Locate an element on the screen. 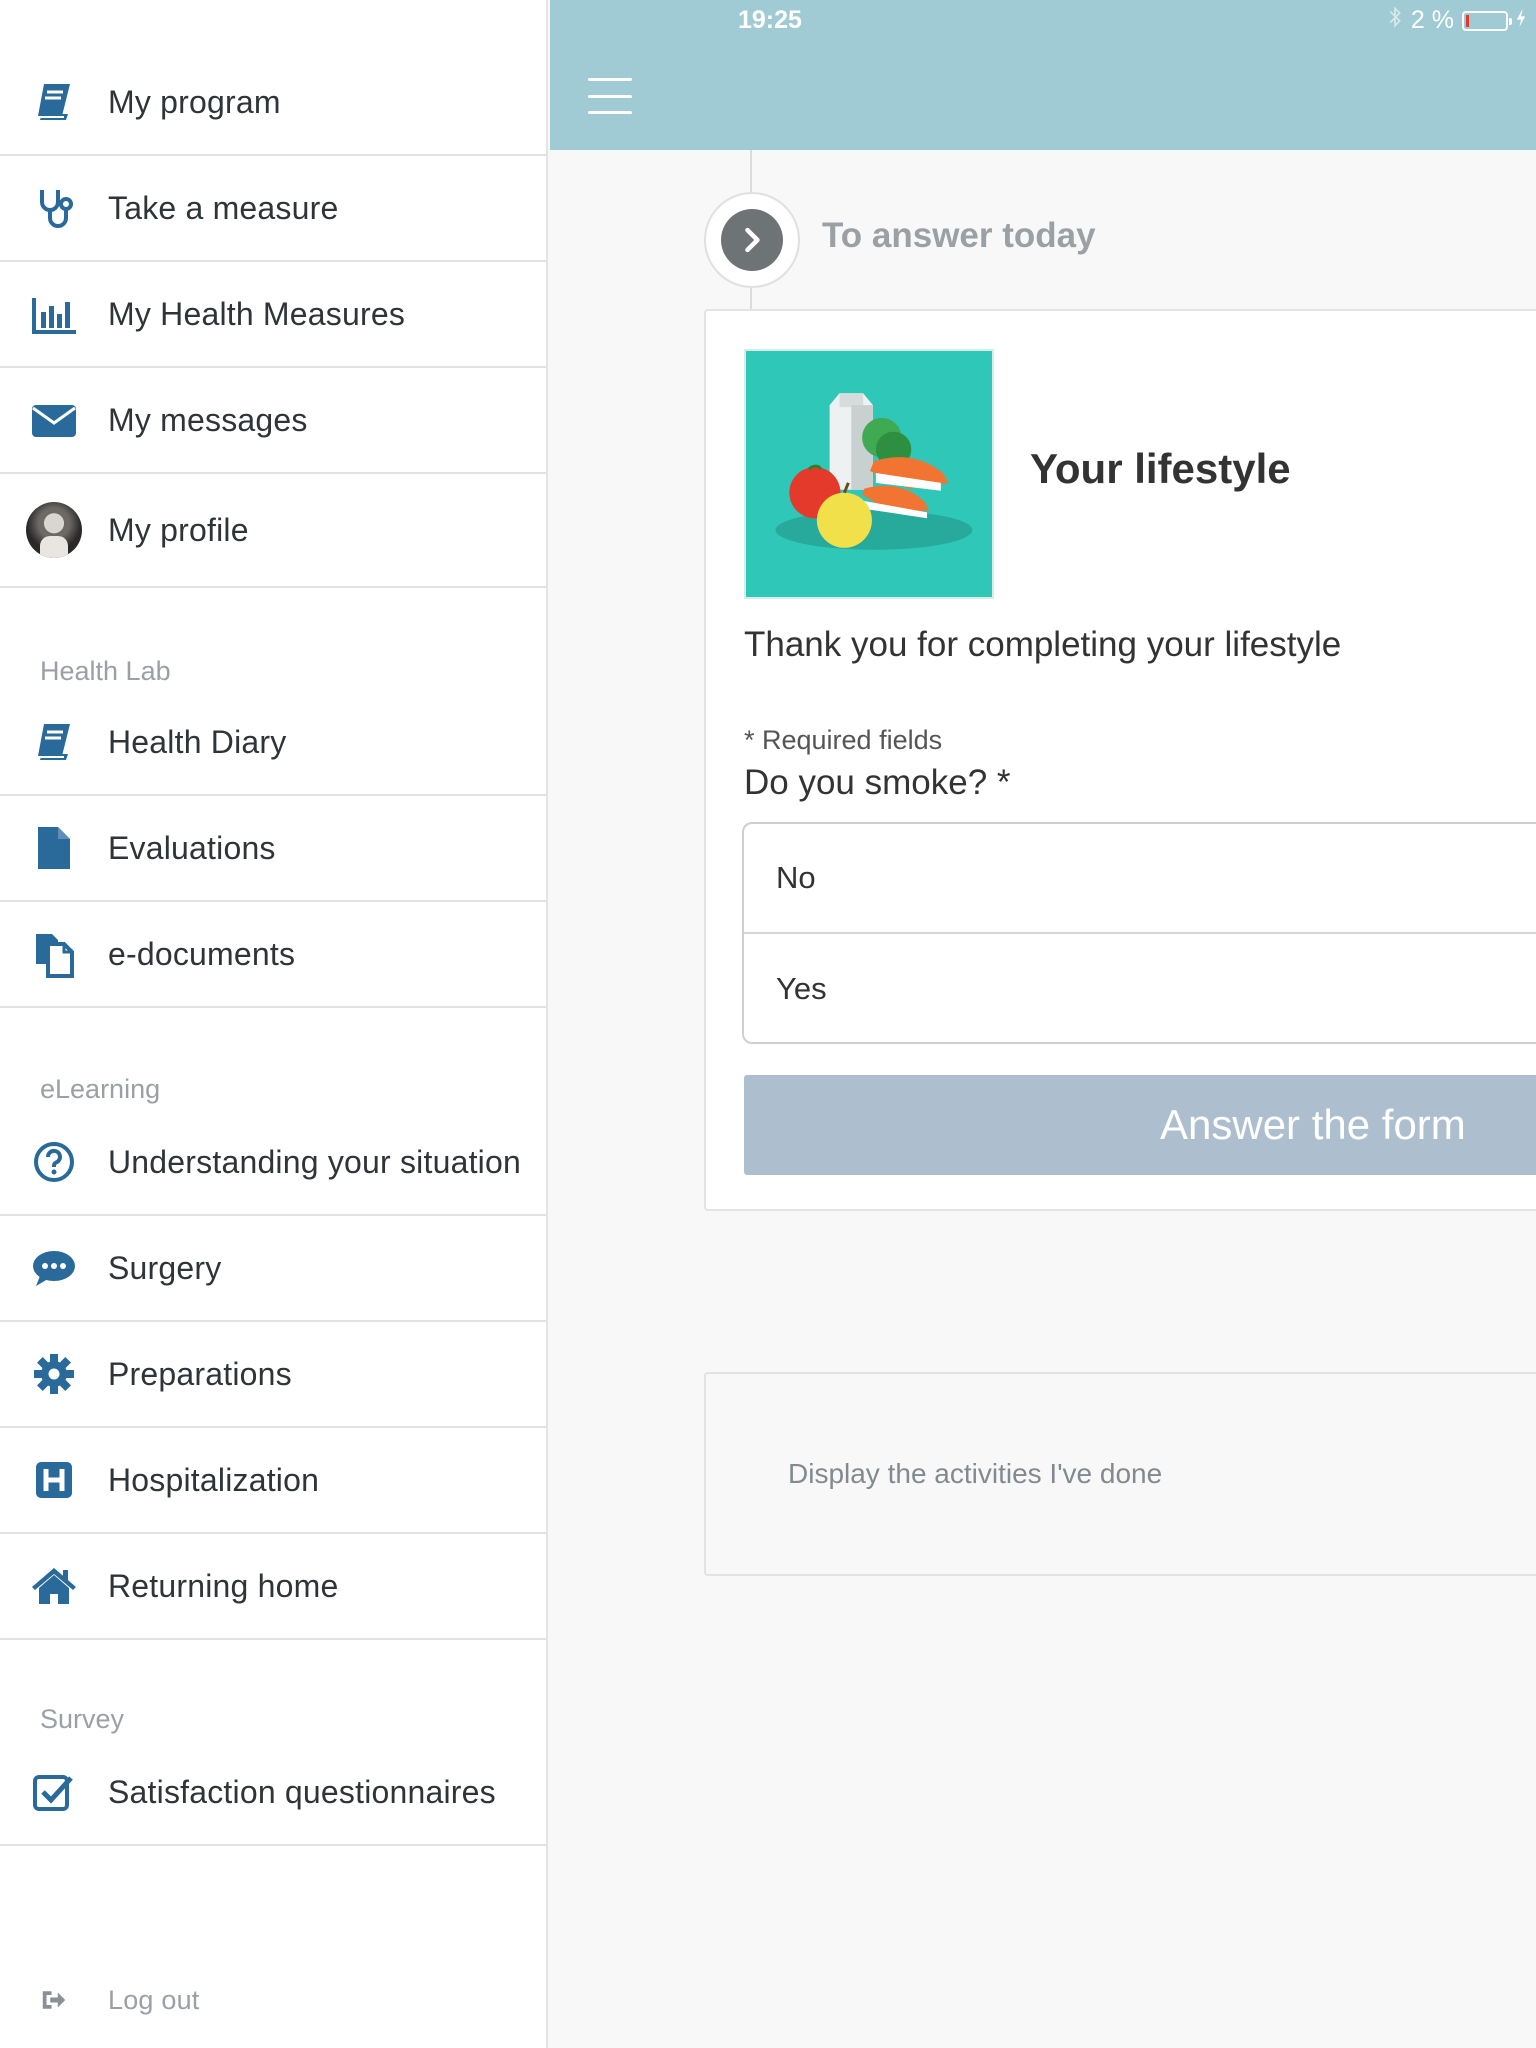  sidebar-item-returning-home: Returning home is located at coordinates (274, 1587).